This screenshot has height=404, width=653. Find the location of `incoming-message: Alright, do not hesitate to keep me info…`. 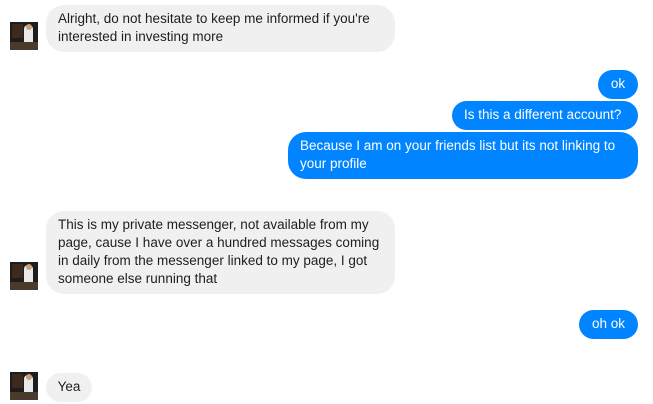

incoming-message: Alright, do not hesitate to keep me info… is located at coordinates (220, 28).